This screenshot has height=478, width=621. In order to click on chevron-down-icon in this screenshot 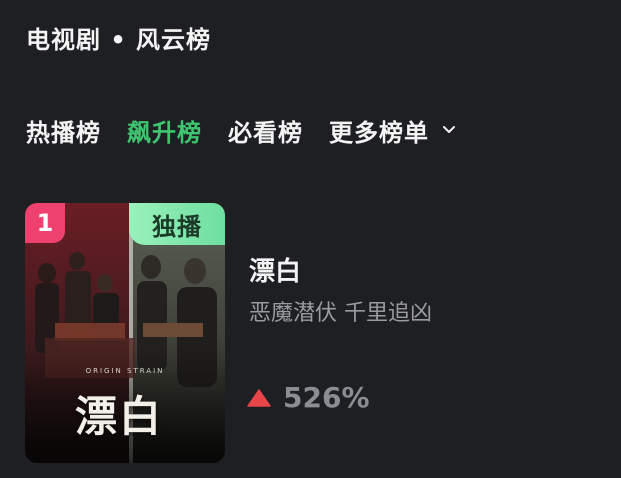, I will do `click(449, 129)`.